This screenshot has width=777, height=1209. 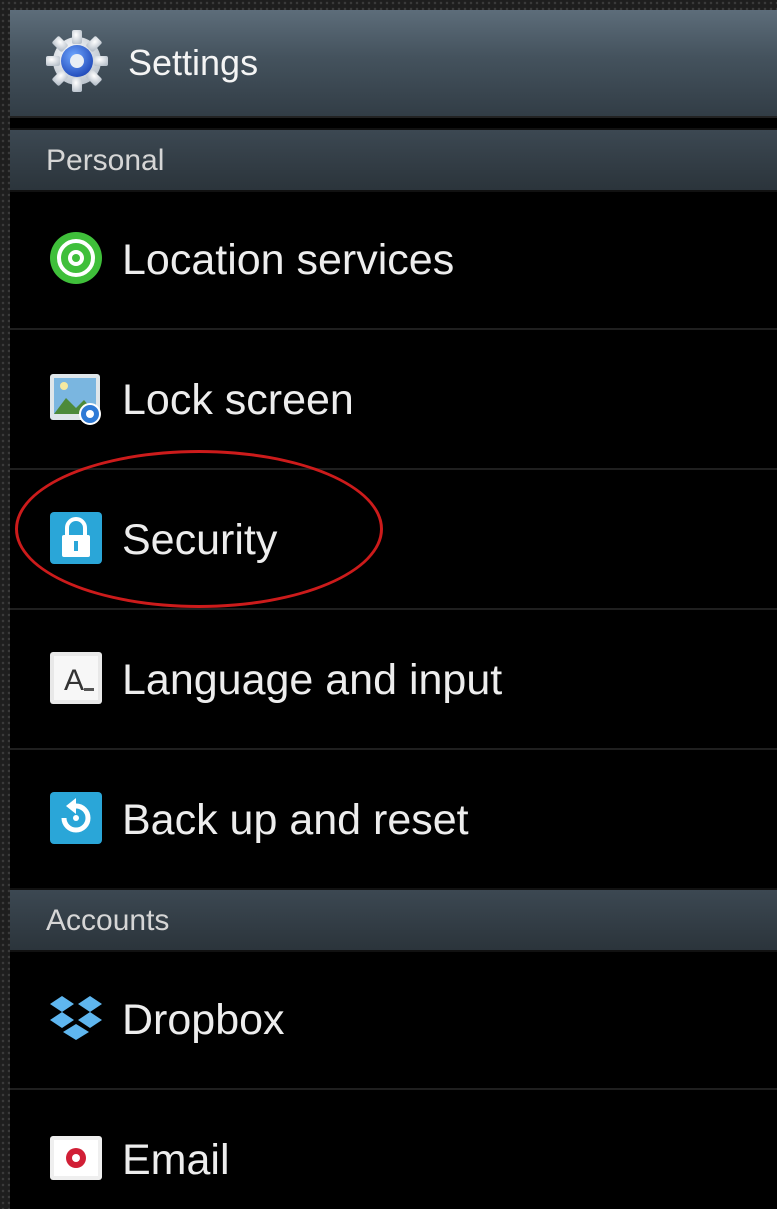 I want to click on gear-icon, so click(x=77, y=61).